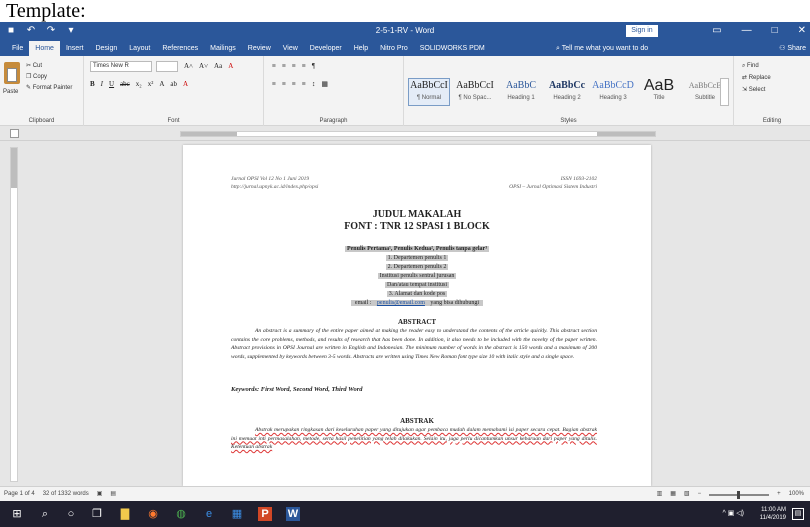 The width and height of the screenshot is (810, 527). What do you see at coordinates (802, 31) in the screenshot?
I see `close-icon: ✕` at bounding box center [802, 31].